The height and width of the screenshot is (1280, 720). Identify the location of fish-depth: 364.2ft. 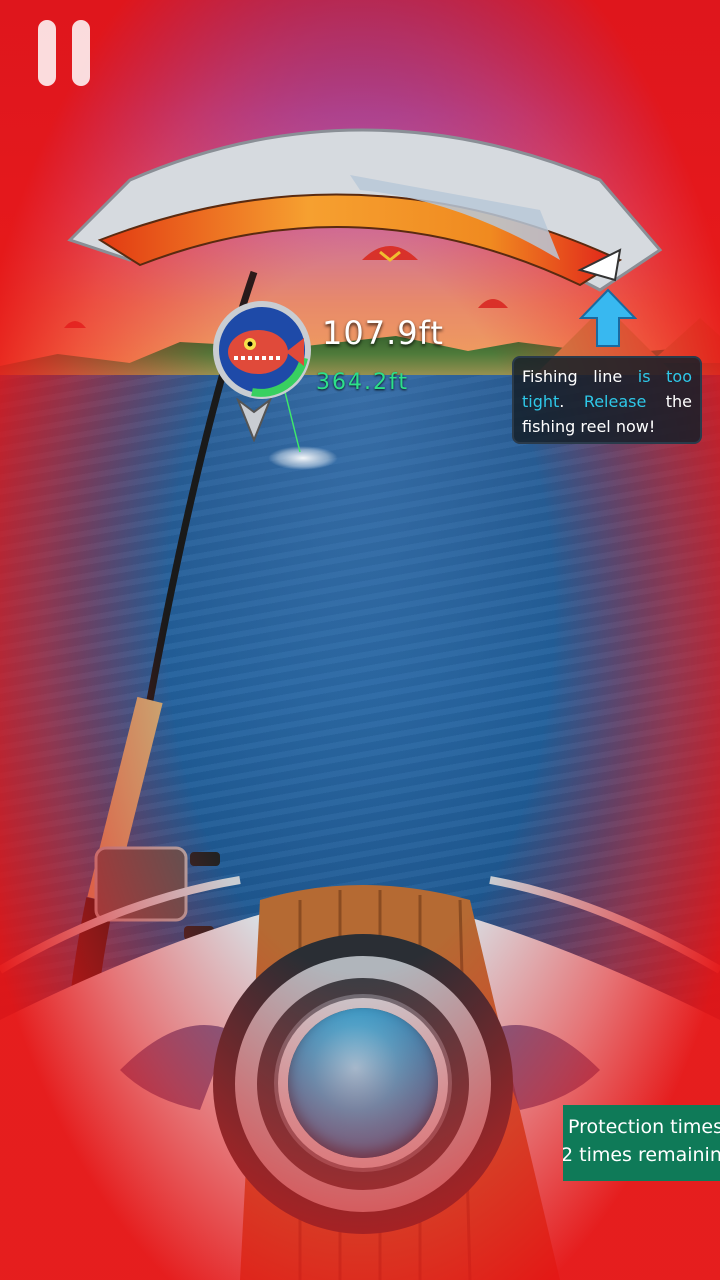
(362, 382).